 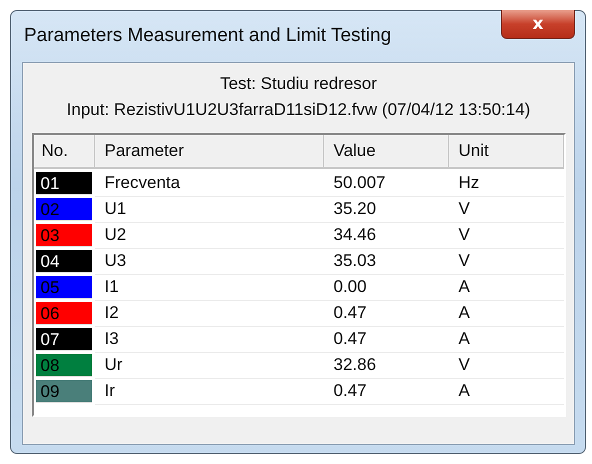 What do you see at coordinates (64, 313) in the screenshot?
I see `row-number: 06` at bounding box center [64, 313].